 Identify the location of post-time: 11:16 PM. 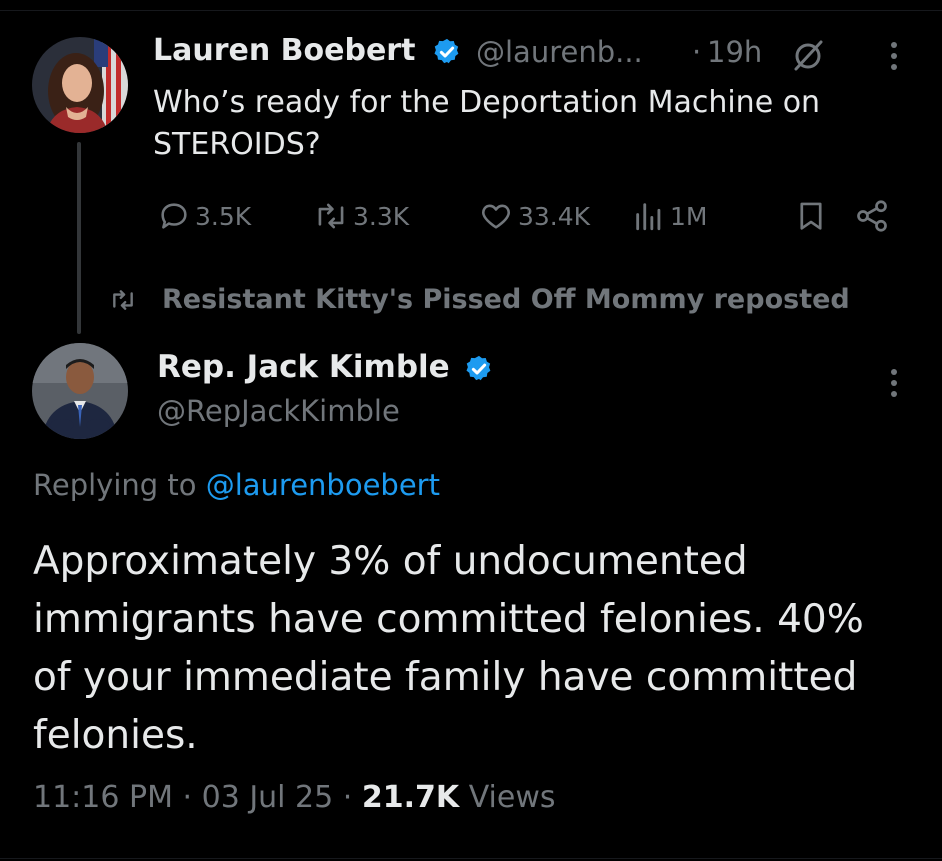
(103, 797).